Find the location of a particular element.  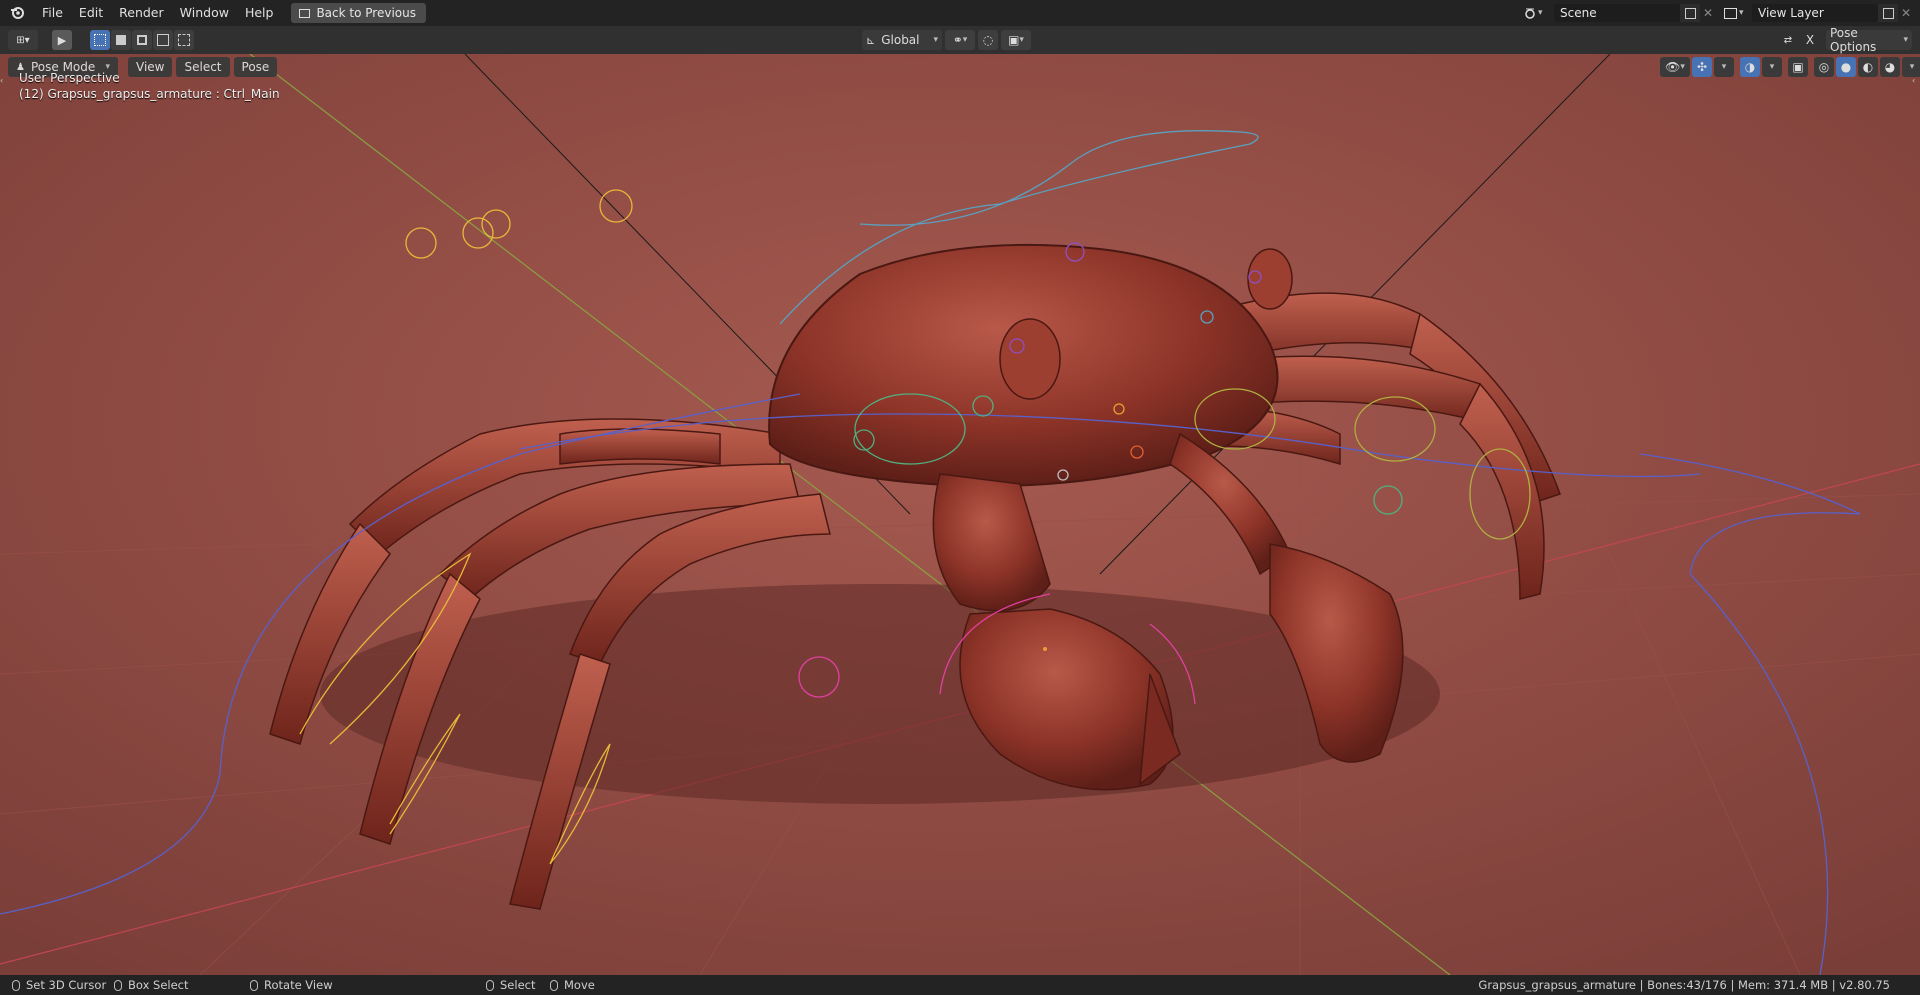

select-mode-extend-button is located at coordinates (121, 40).